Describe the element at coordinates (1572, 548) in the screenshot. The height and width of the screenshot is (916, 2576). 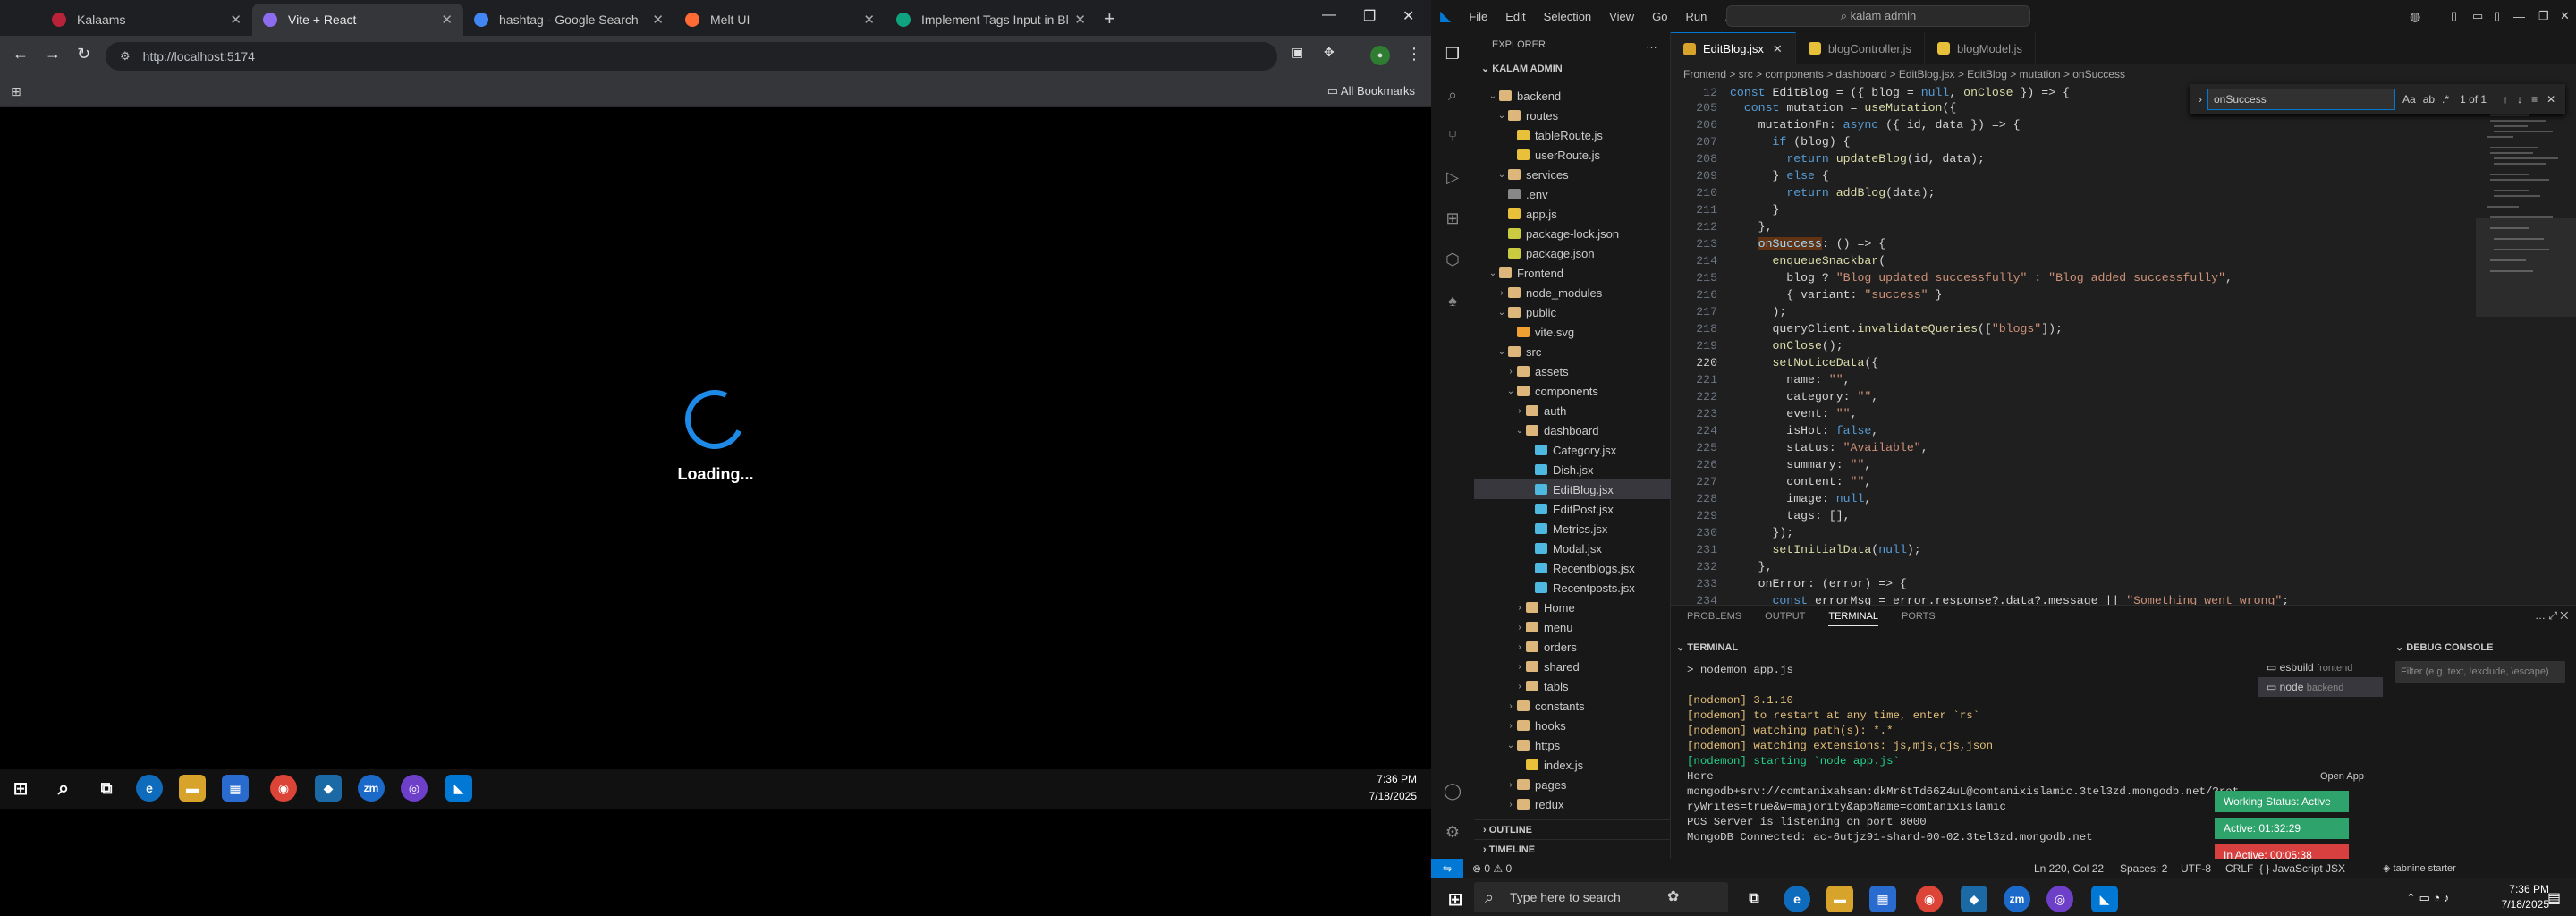
I see `tree-file: Modal.jsx` at that location.